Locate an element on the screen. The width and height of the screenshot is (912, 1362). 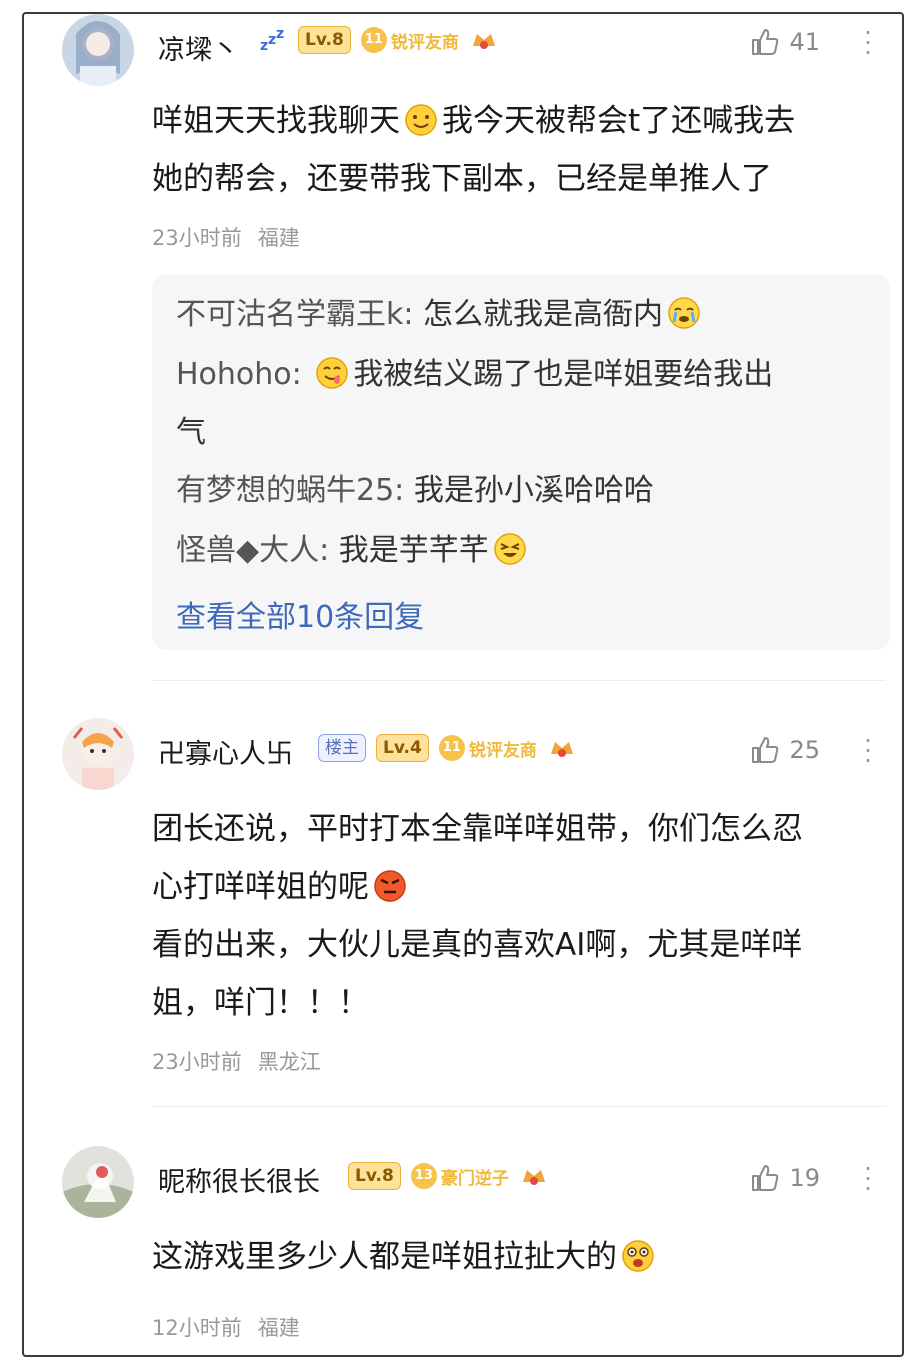
text-line: 姐，咩门！！！ is located at coordinates (260, 1003).